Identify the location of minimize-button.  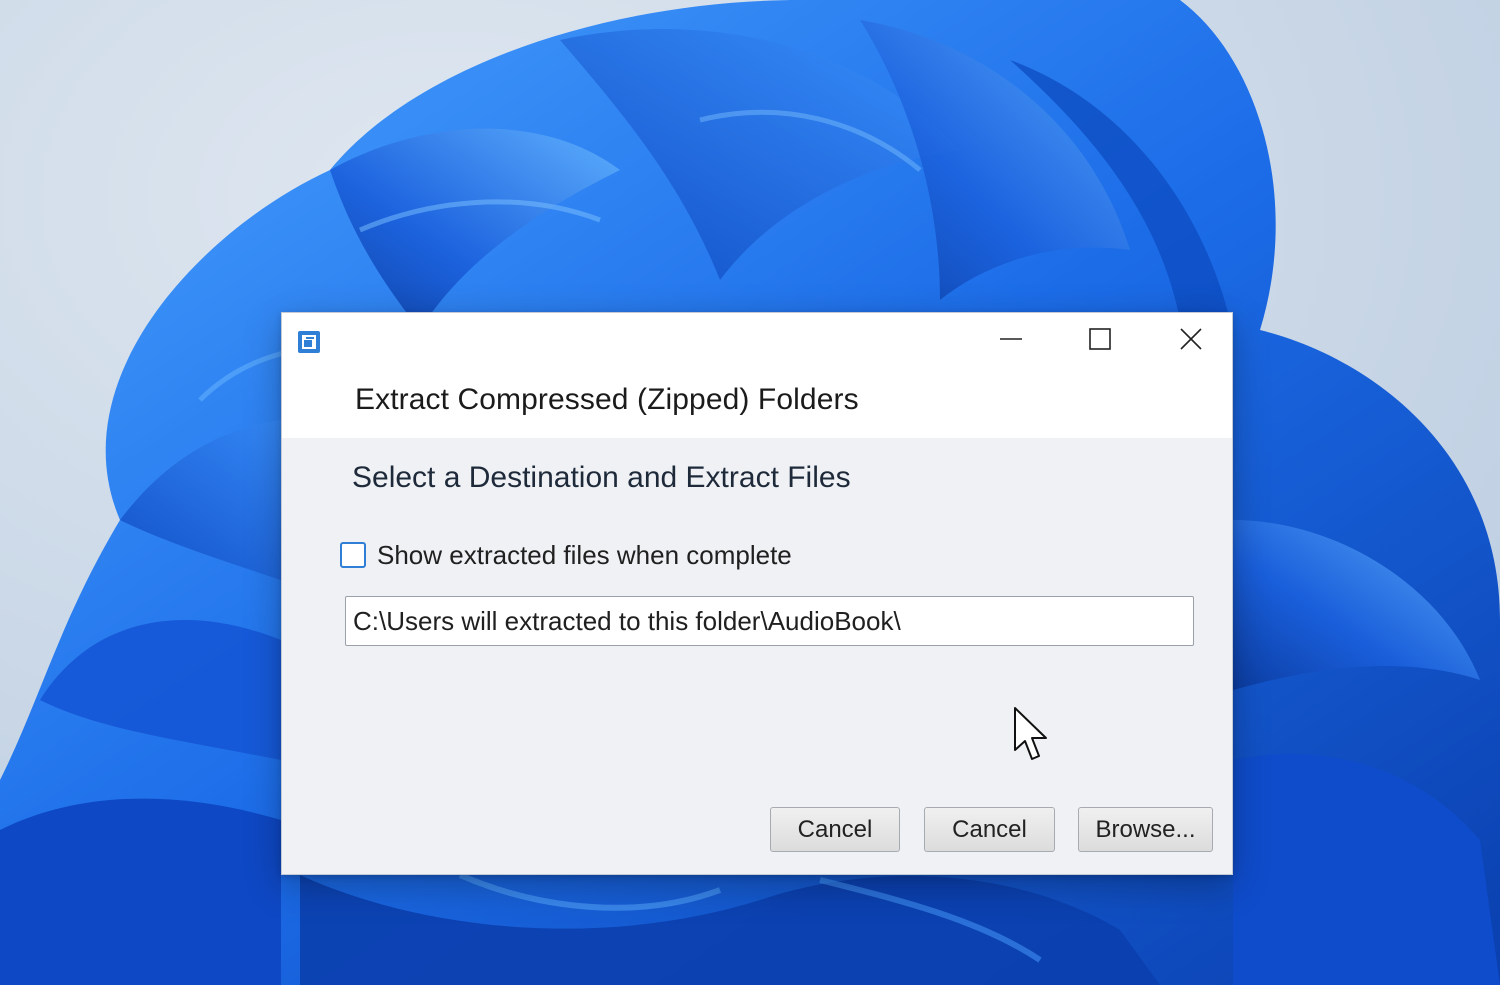
(1011, 341).